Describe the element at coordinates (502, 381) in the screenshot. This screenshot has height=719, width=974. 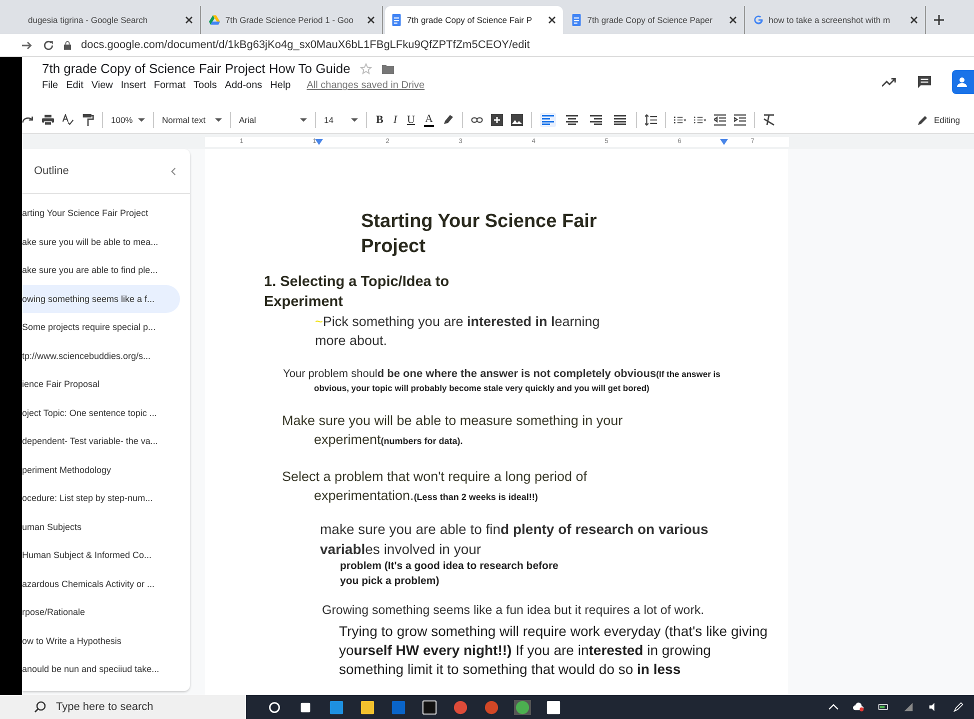
I see `paragraph: Your problem should be one where the answer is not completely obvious(If the answer is obvious, your topic will probably become stale very quickly and you will get bored)` at that location.